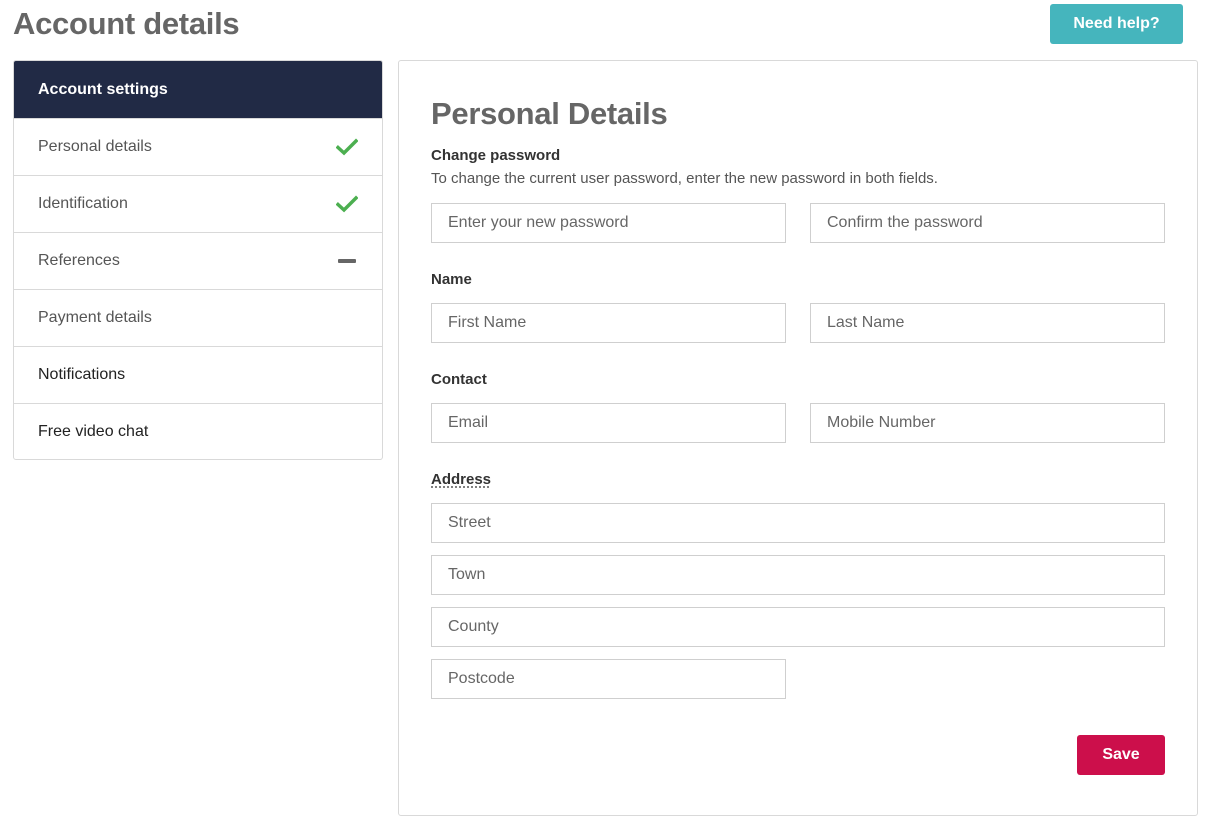  Describe the element at coordinates (93, 431) in the screenshot. I see `sidebar-item-label: Free video chat` at that location.